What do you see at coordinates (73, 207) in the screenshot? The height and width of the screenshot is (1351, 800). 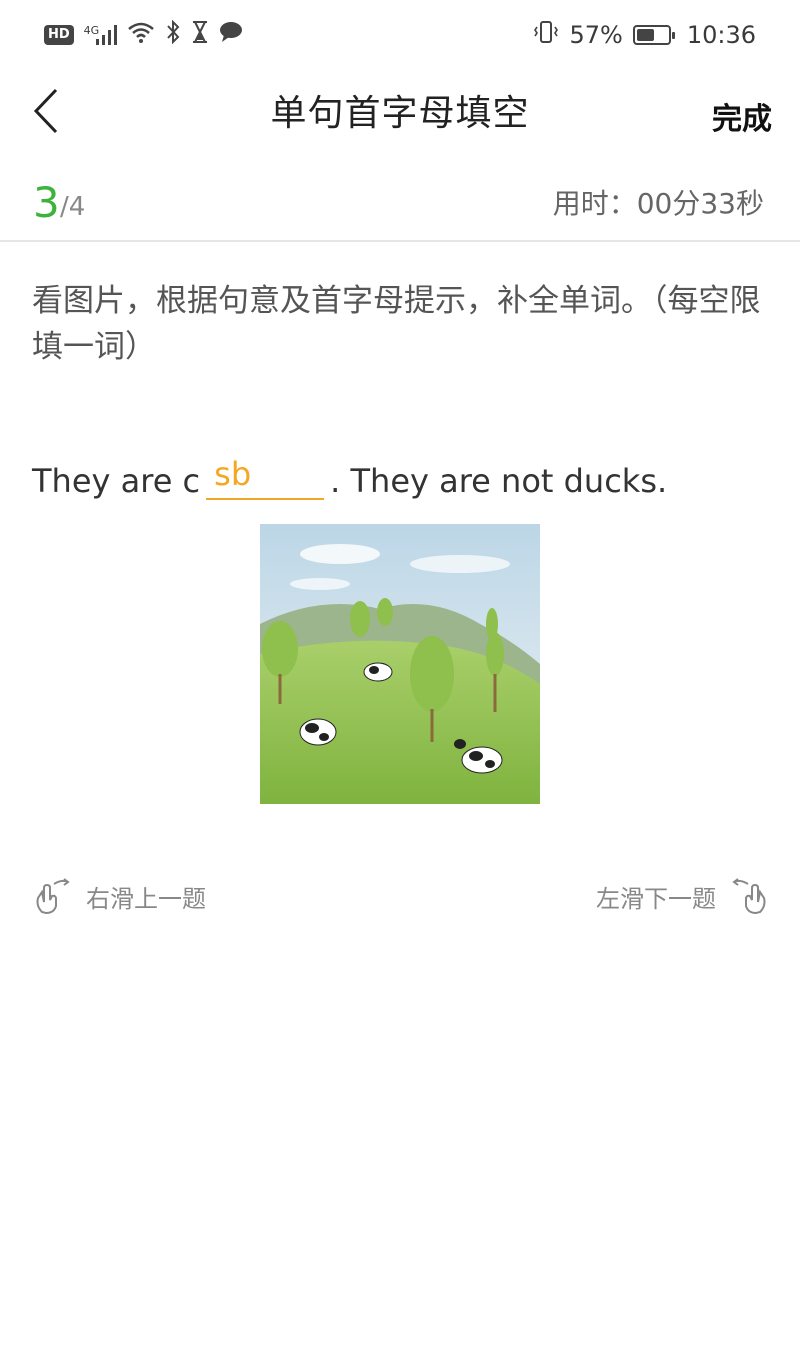 I see `question-total: /4` at bounding box center [73, 207].